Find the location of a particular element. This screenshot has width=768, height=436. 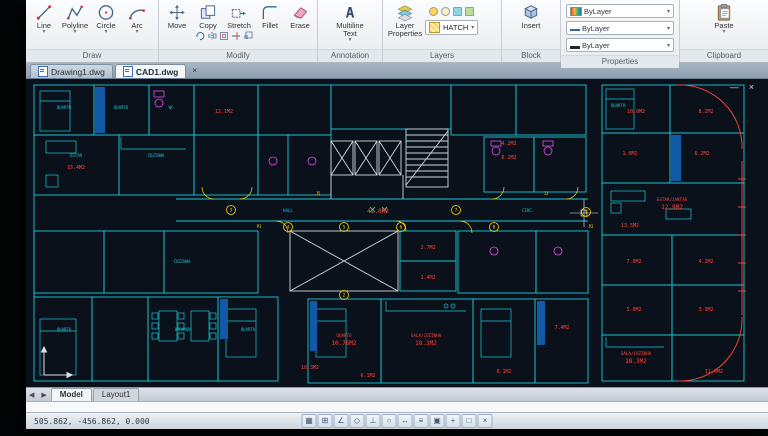

tab-drawing1-label: Drawing1.dwg is located at coordinates (78, 71).